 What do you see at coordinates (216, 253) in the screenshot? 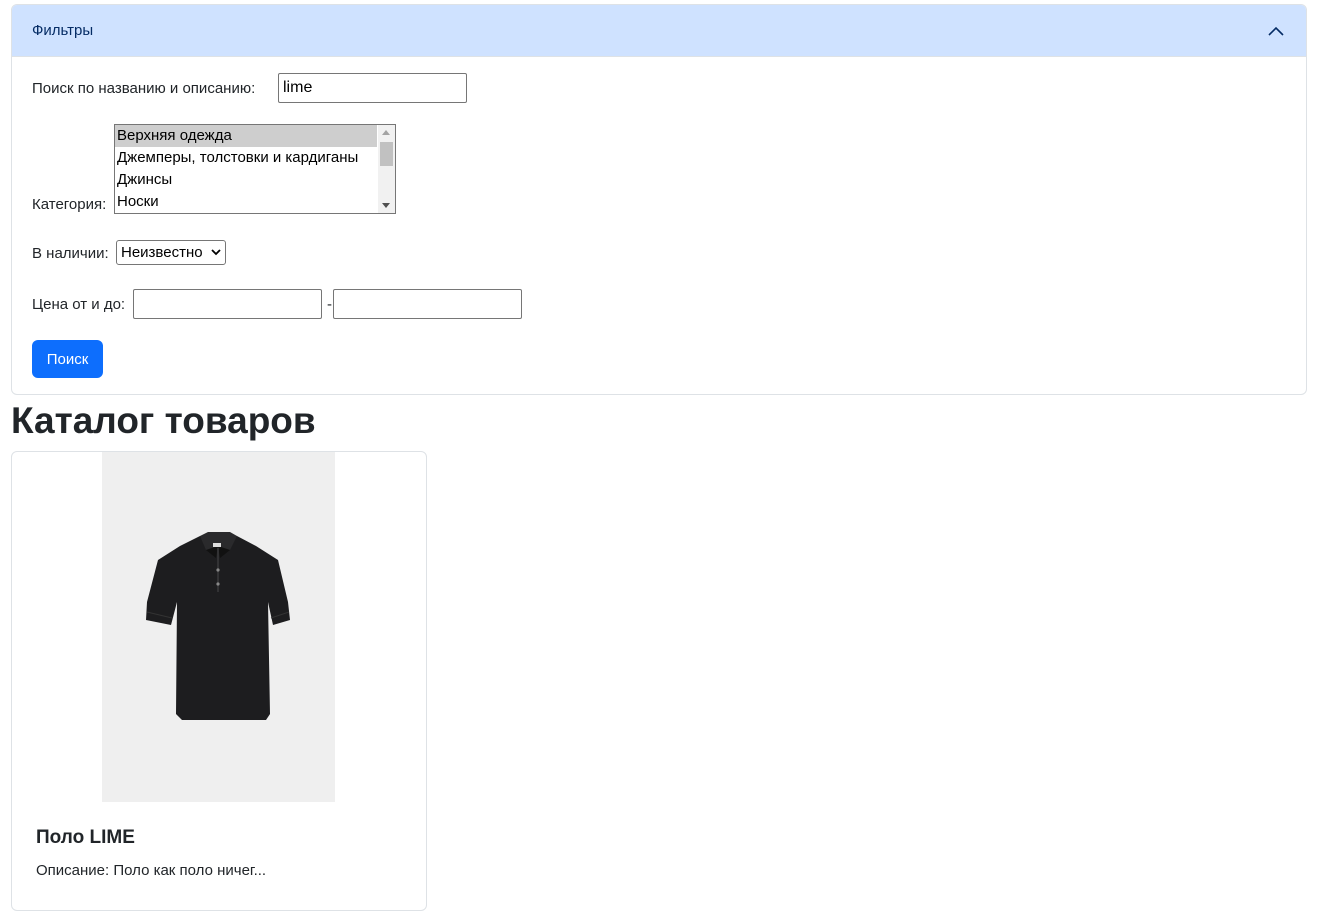
I see `chevron-down-icon` at bounding box center [216, 253].